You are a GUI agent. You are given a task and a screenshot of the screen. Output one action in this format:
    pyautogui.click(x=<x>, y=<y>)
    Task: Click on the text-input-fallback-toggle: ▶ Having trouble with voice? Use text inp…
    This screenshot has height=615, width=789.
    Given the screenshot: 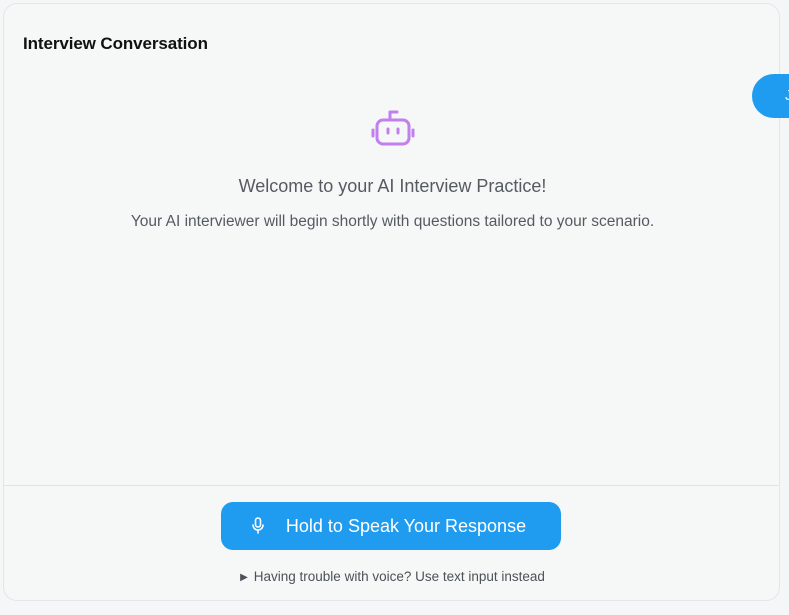 What is the action you would take?
    pyautogui.click(x=391, y=576)
    